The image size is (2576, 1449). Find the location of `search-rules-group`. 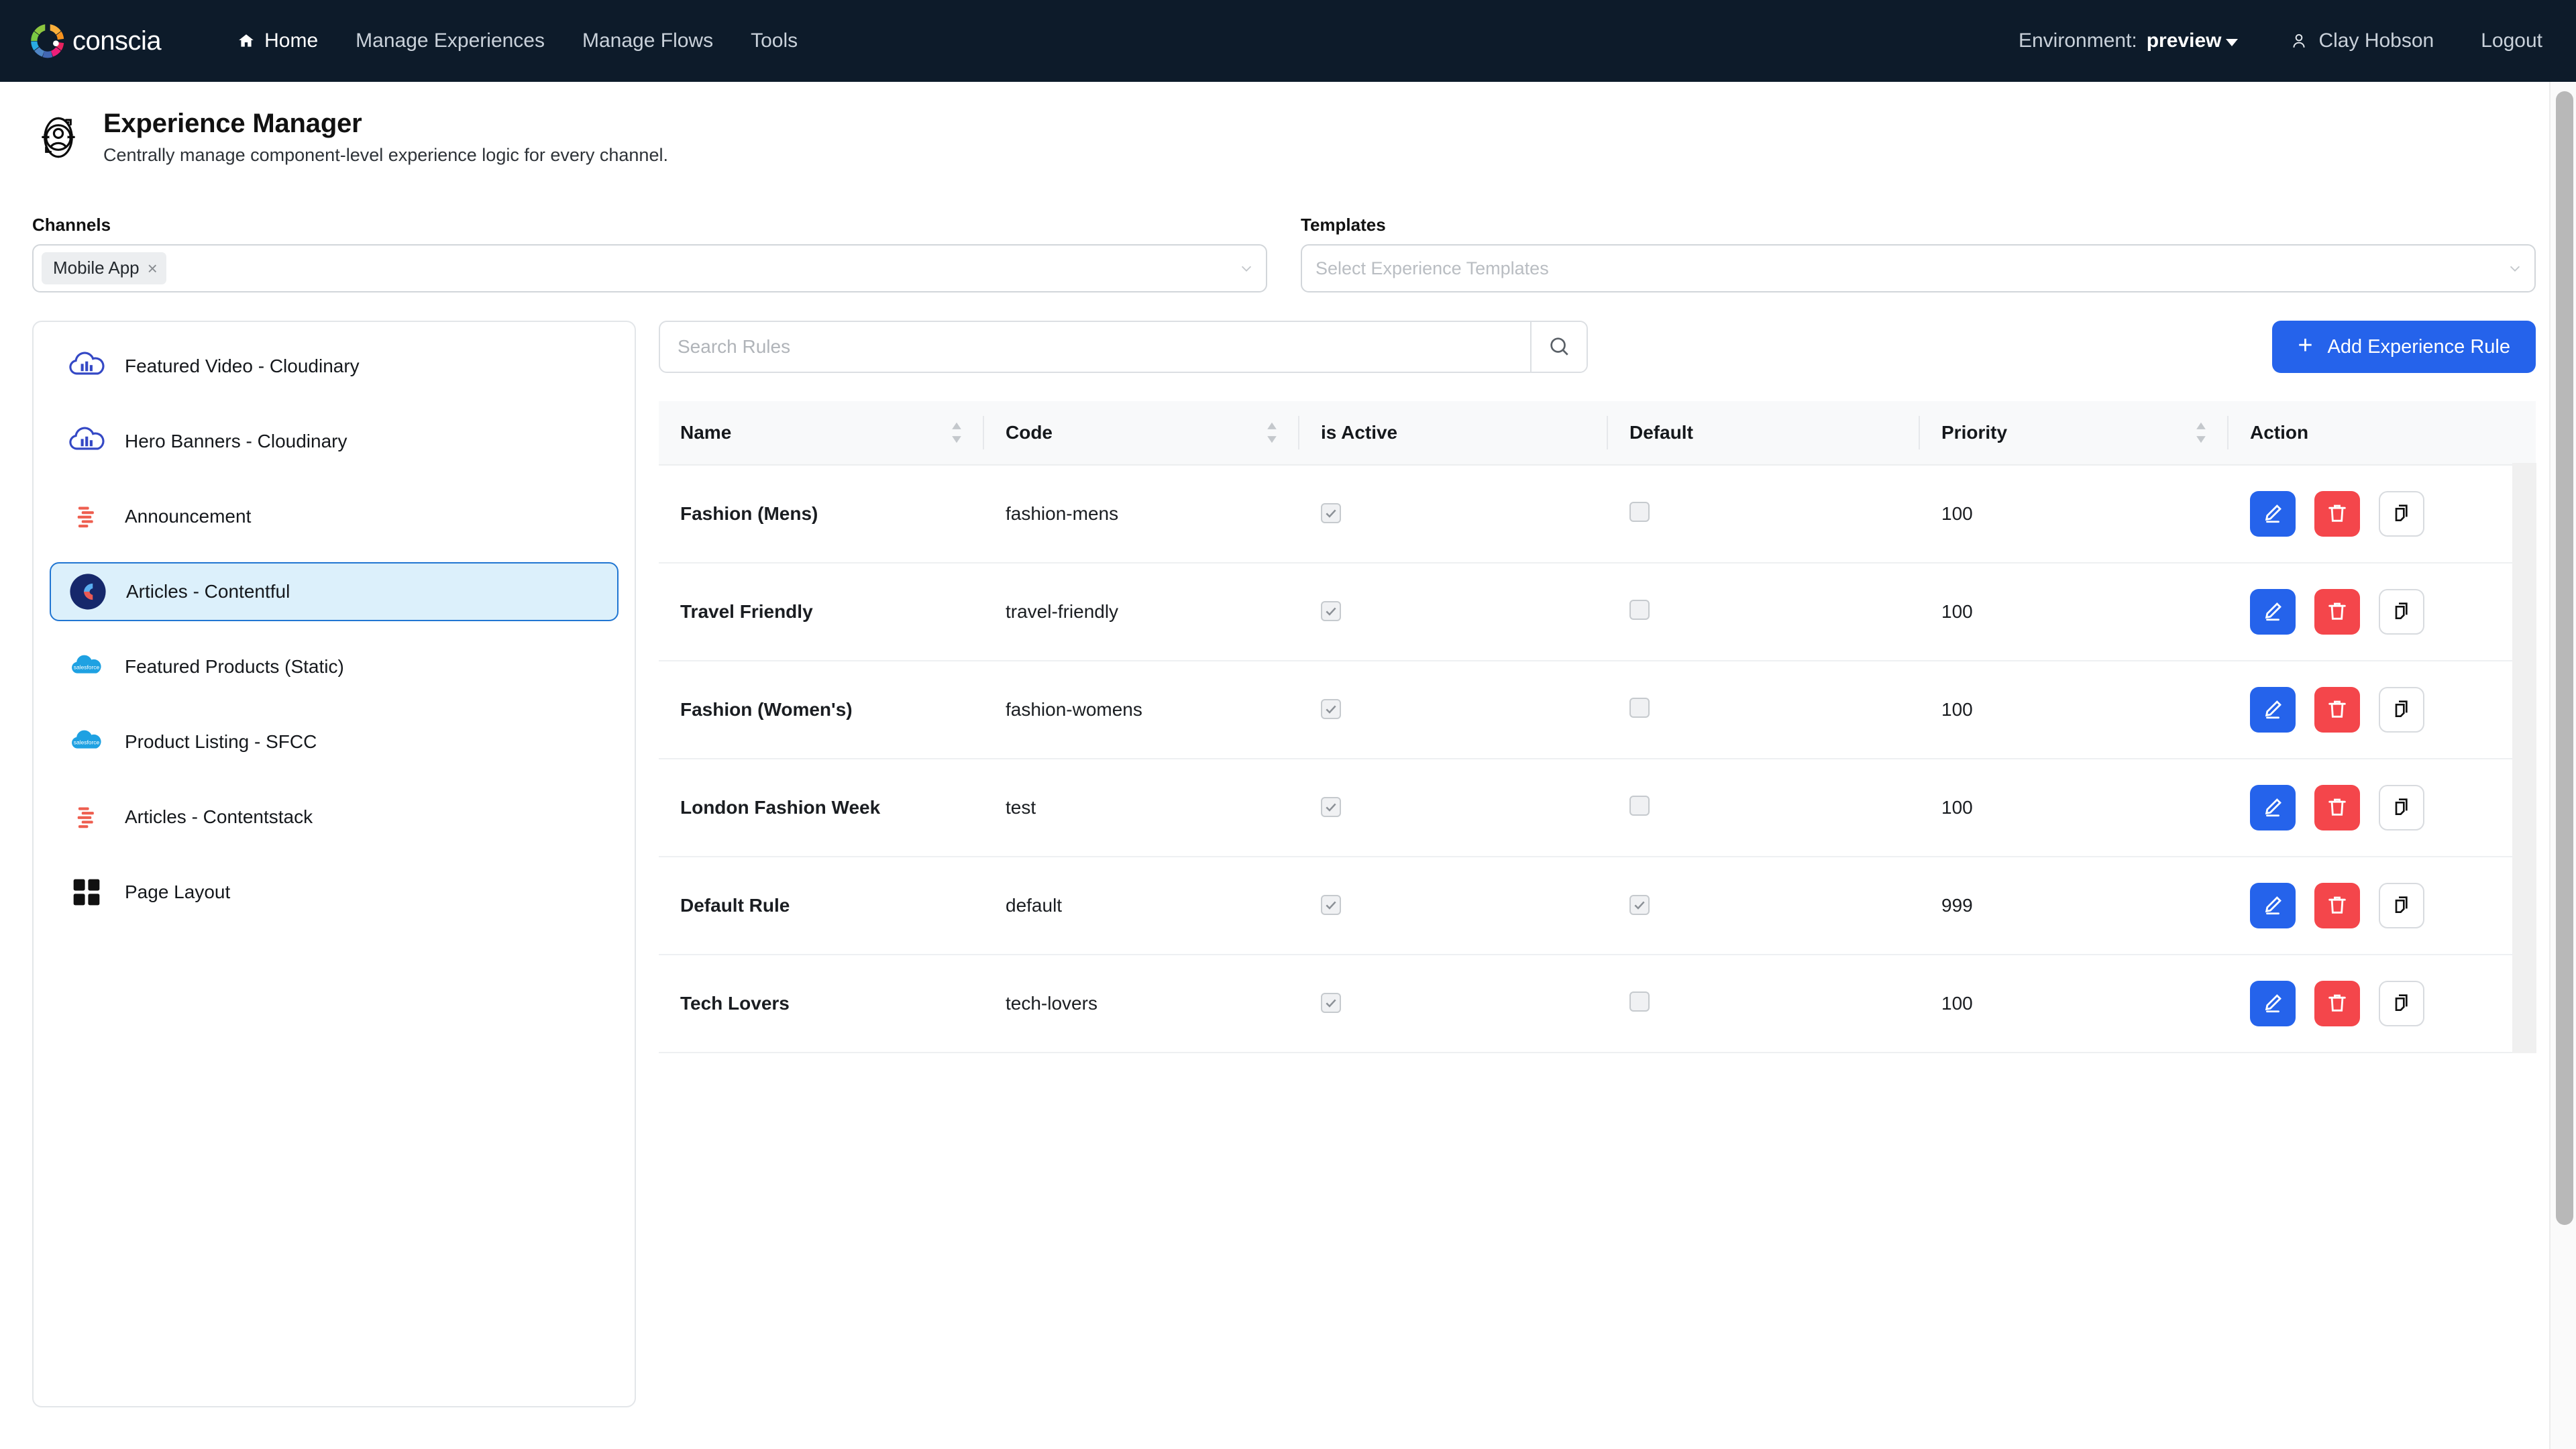

search-rules-group is located at coordinates (1123, 347).